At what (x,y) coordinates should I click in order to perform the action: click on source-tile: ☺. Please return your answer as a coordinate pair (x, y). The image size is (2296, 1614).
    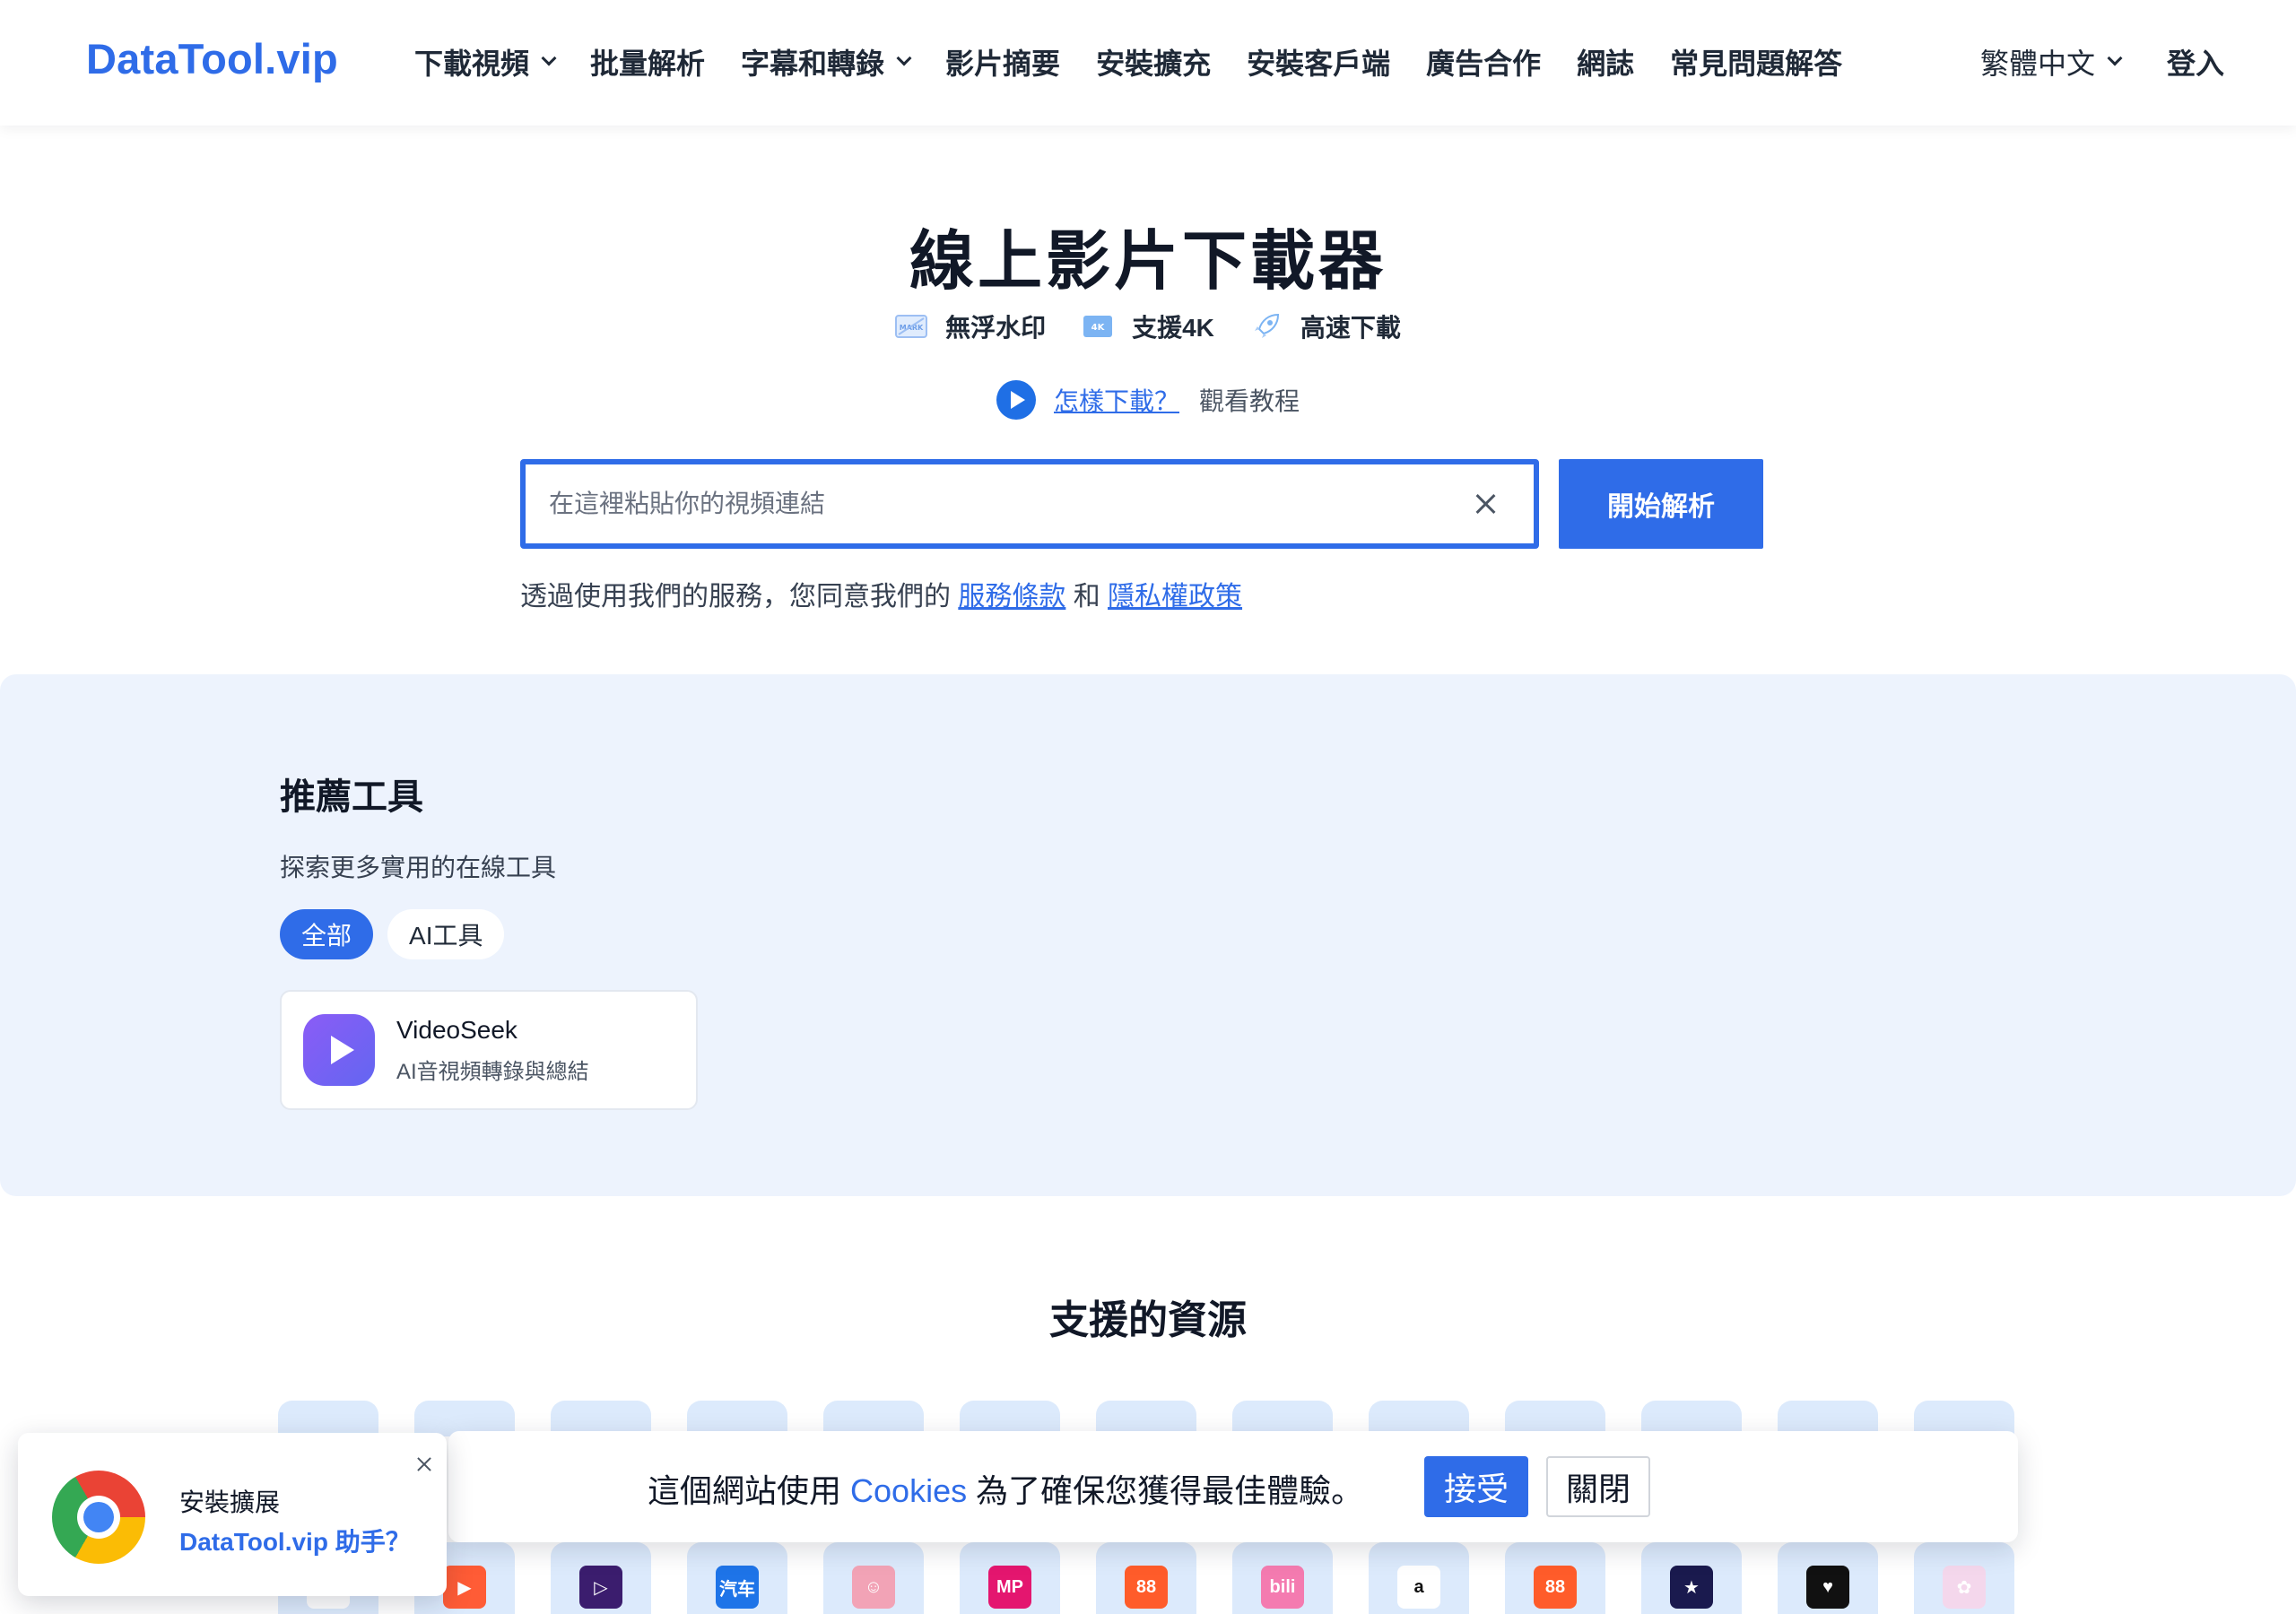
    Looking at the image, I should click on (873, 1578).